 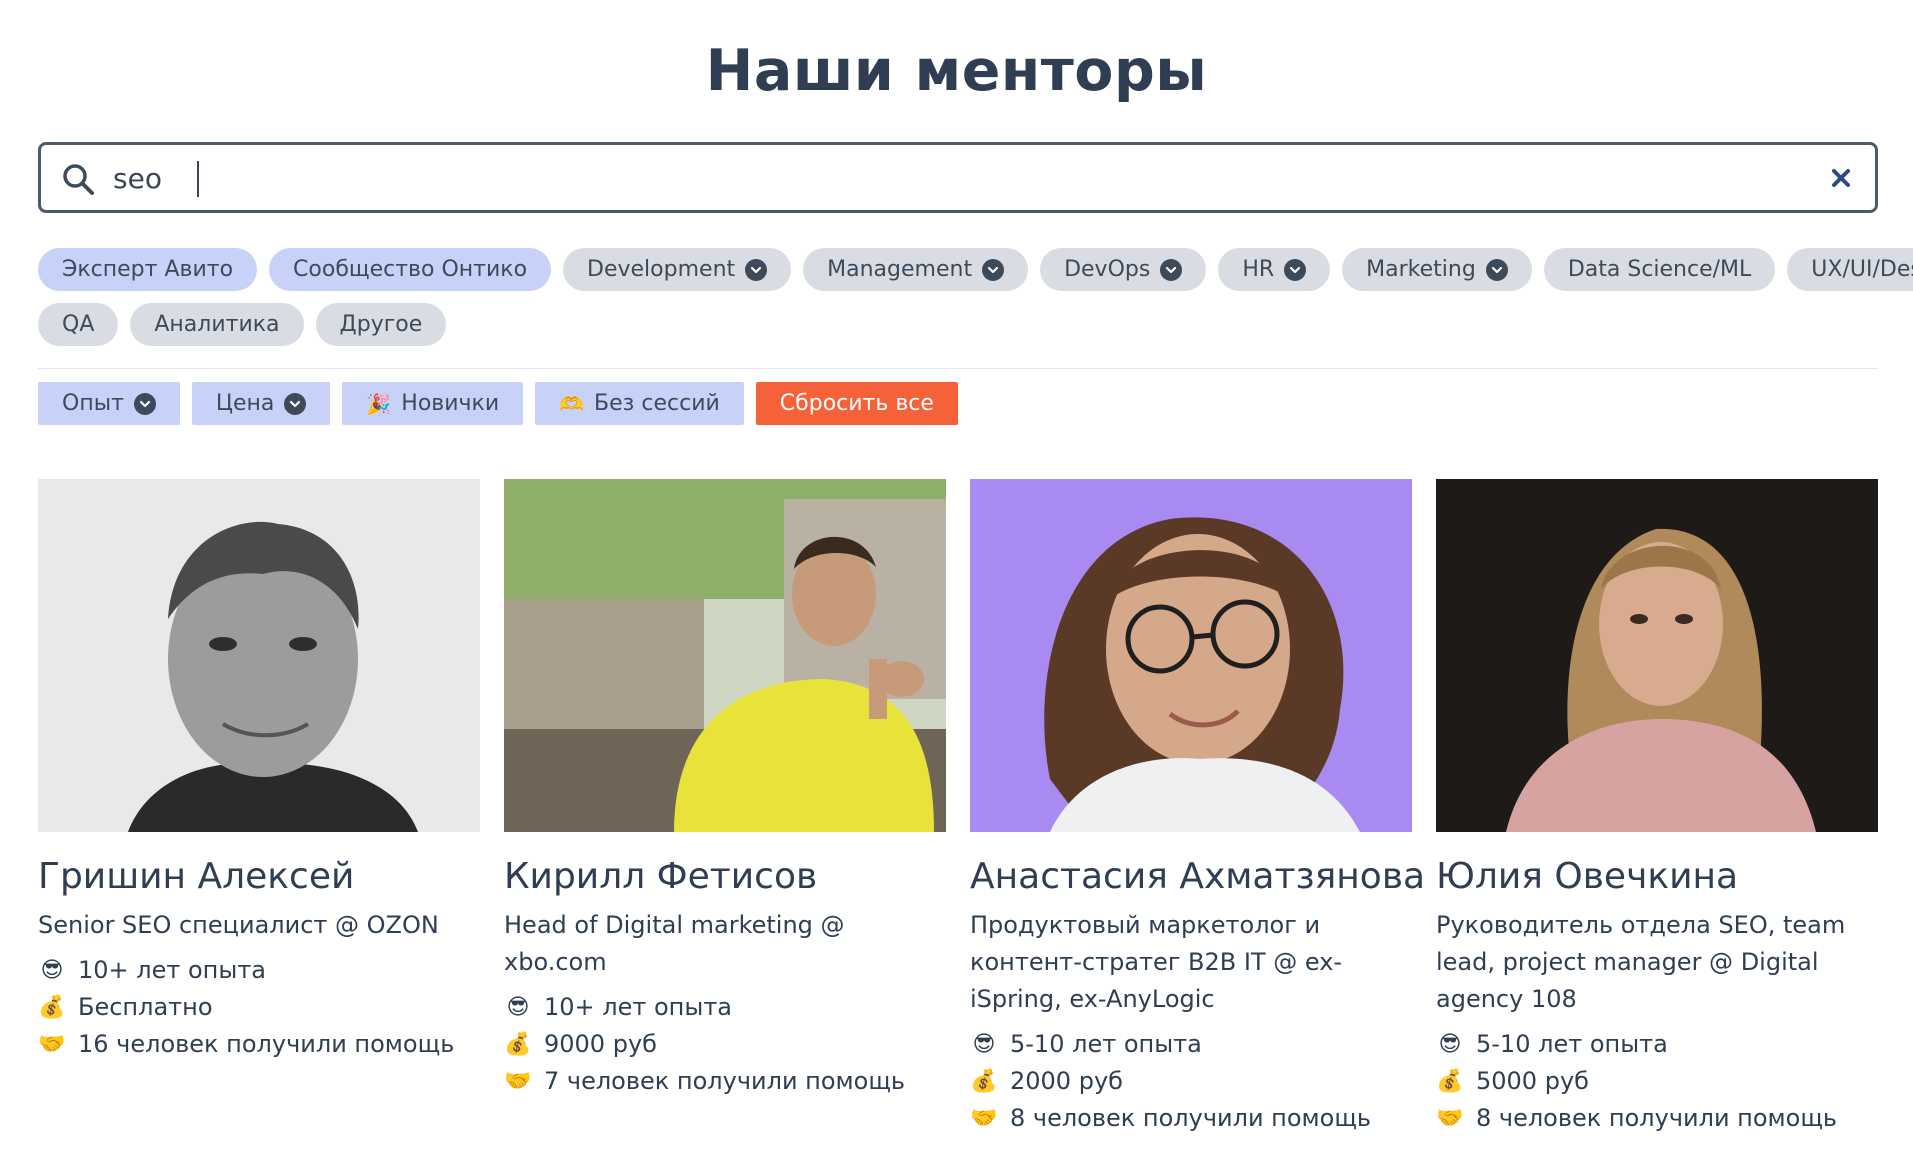 What do you see at coordinates (956, 71) in the screenshot?
I see `page-title: Наши менторы` at bounding box center [956, 71].